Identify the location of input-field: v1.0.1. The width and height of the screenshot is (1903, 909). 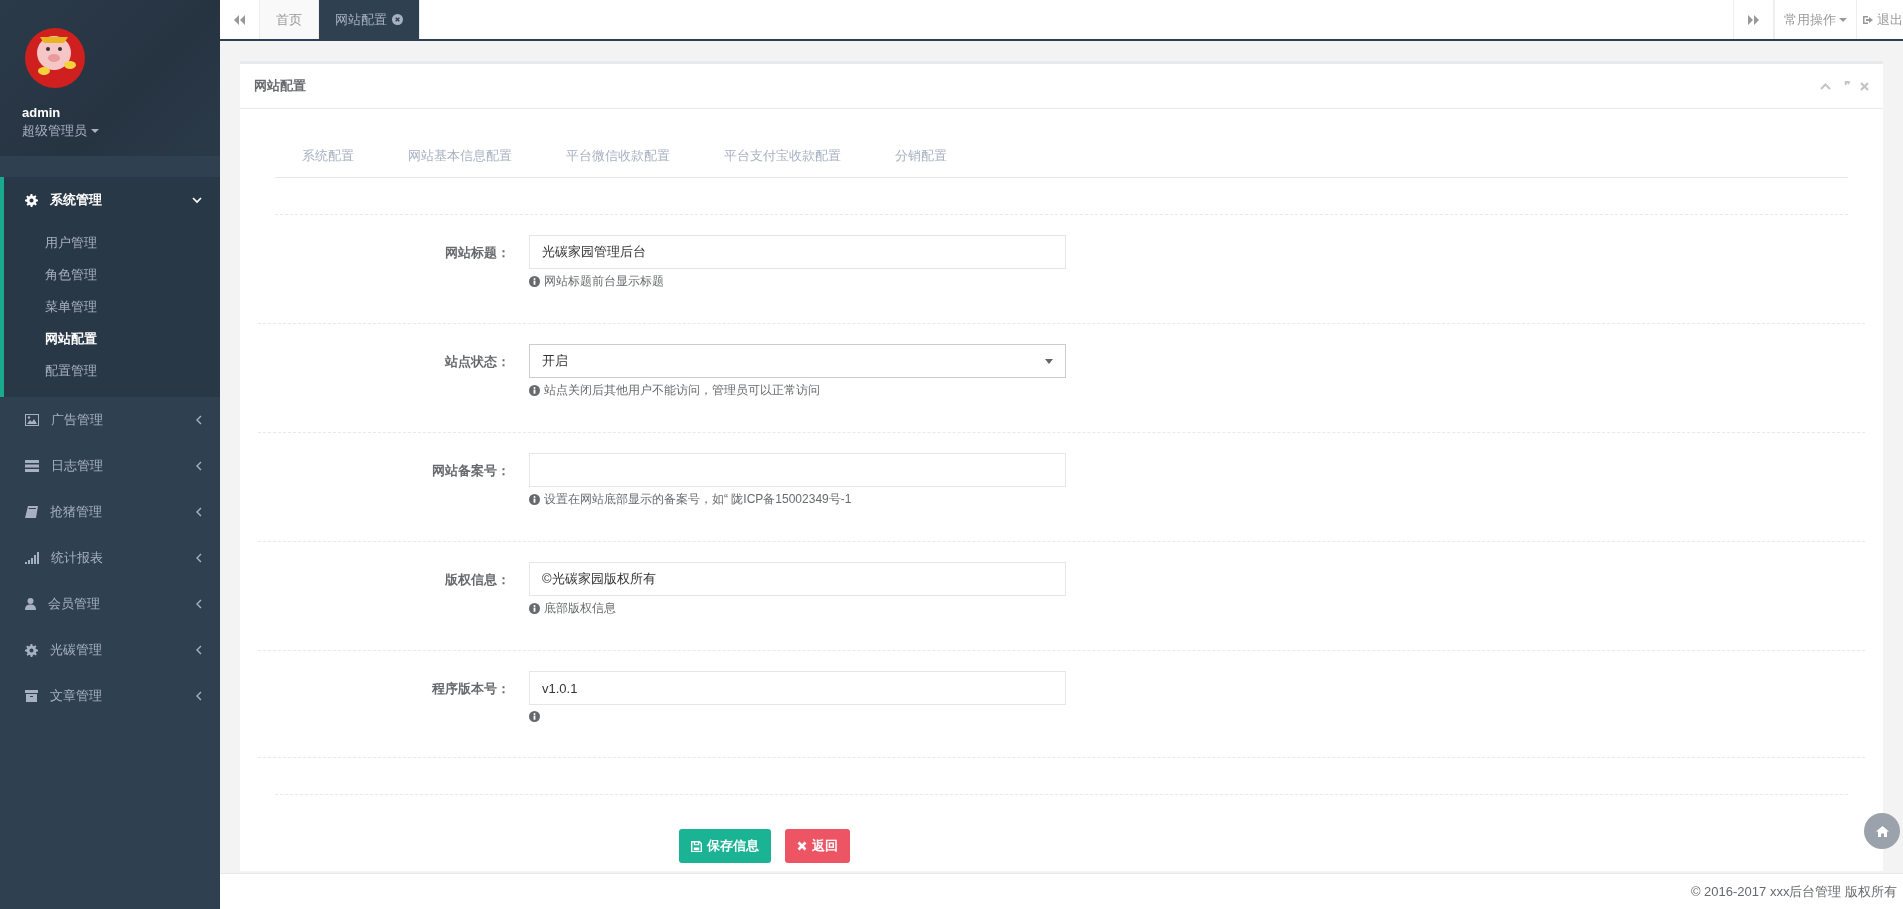
(797, 688).